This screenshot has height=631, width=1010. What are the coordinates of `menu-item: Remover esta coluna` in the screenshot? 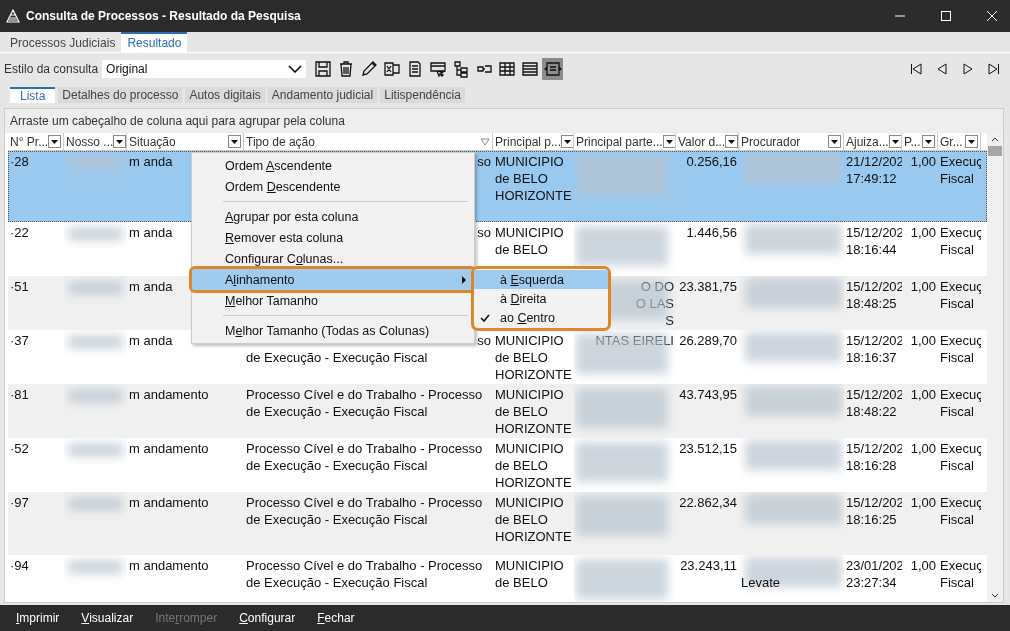 It's located at (333, 237).